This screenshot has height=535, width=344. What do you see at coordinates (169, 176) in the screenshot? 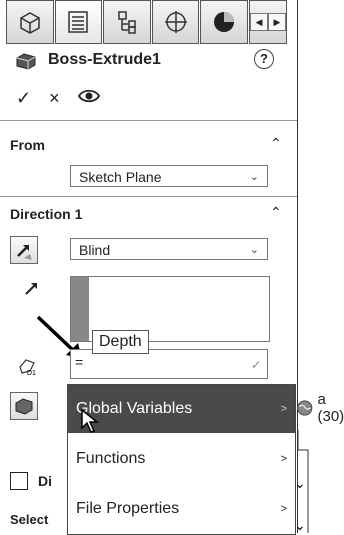
I see `from-select: Sketch Plane ⌄` at bounding box center [169, 176].